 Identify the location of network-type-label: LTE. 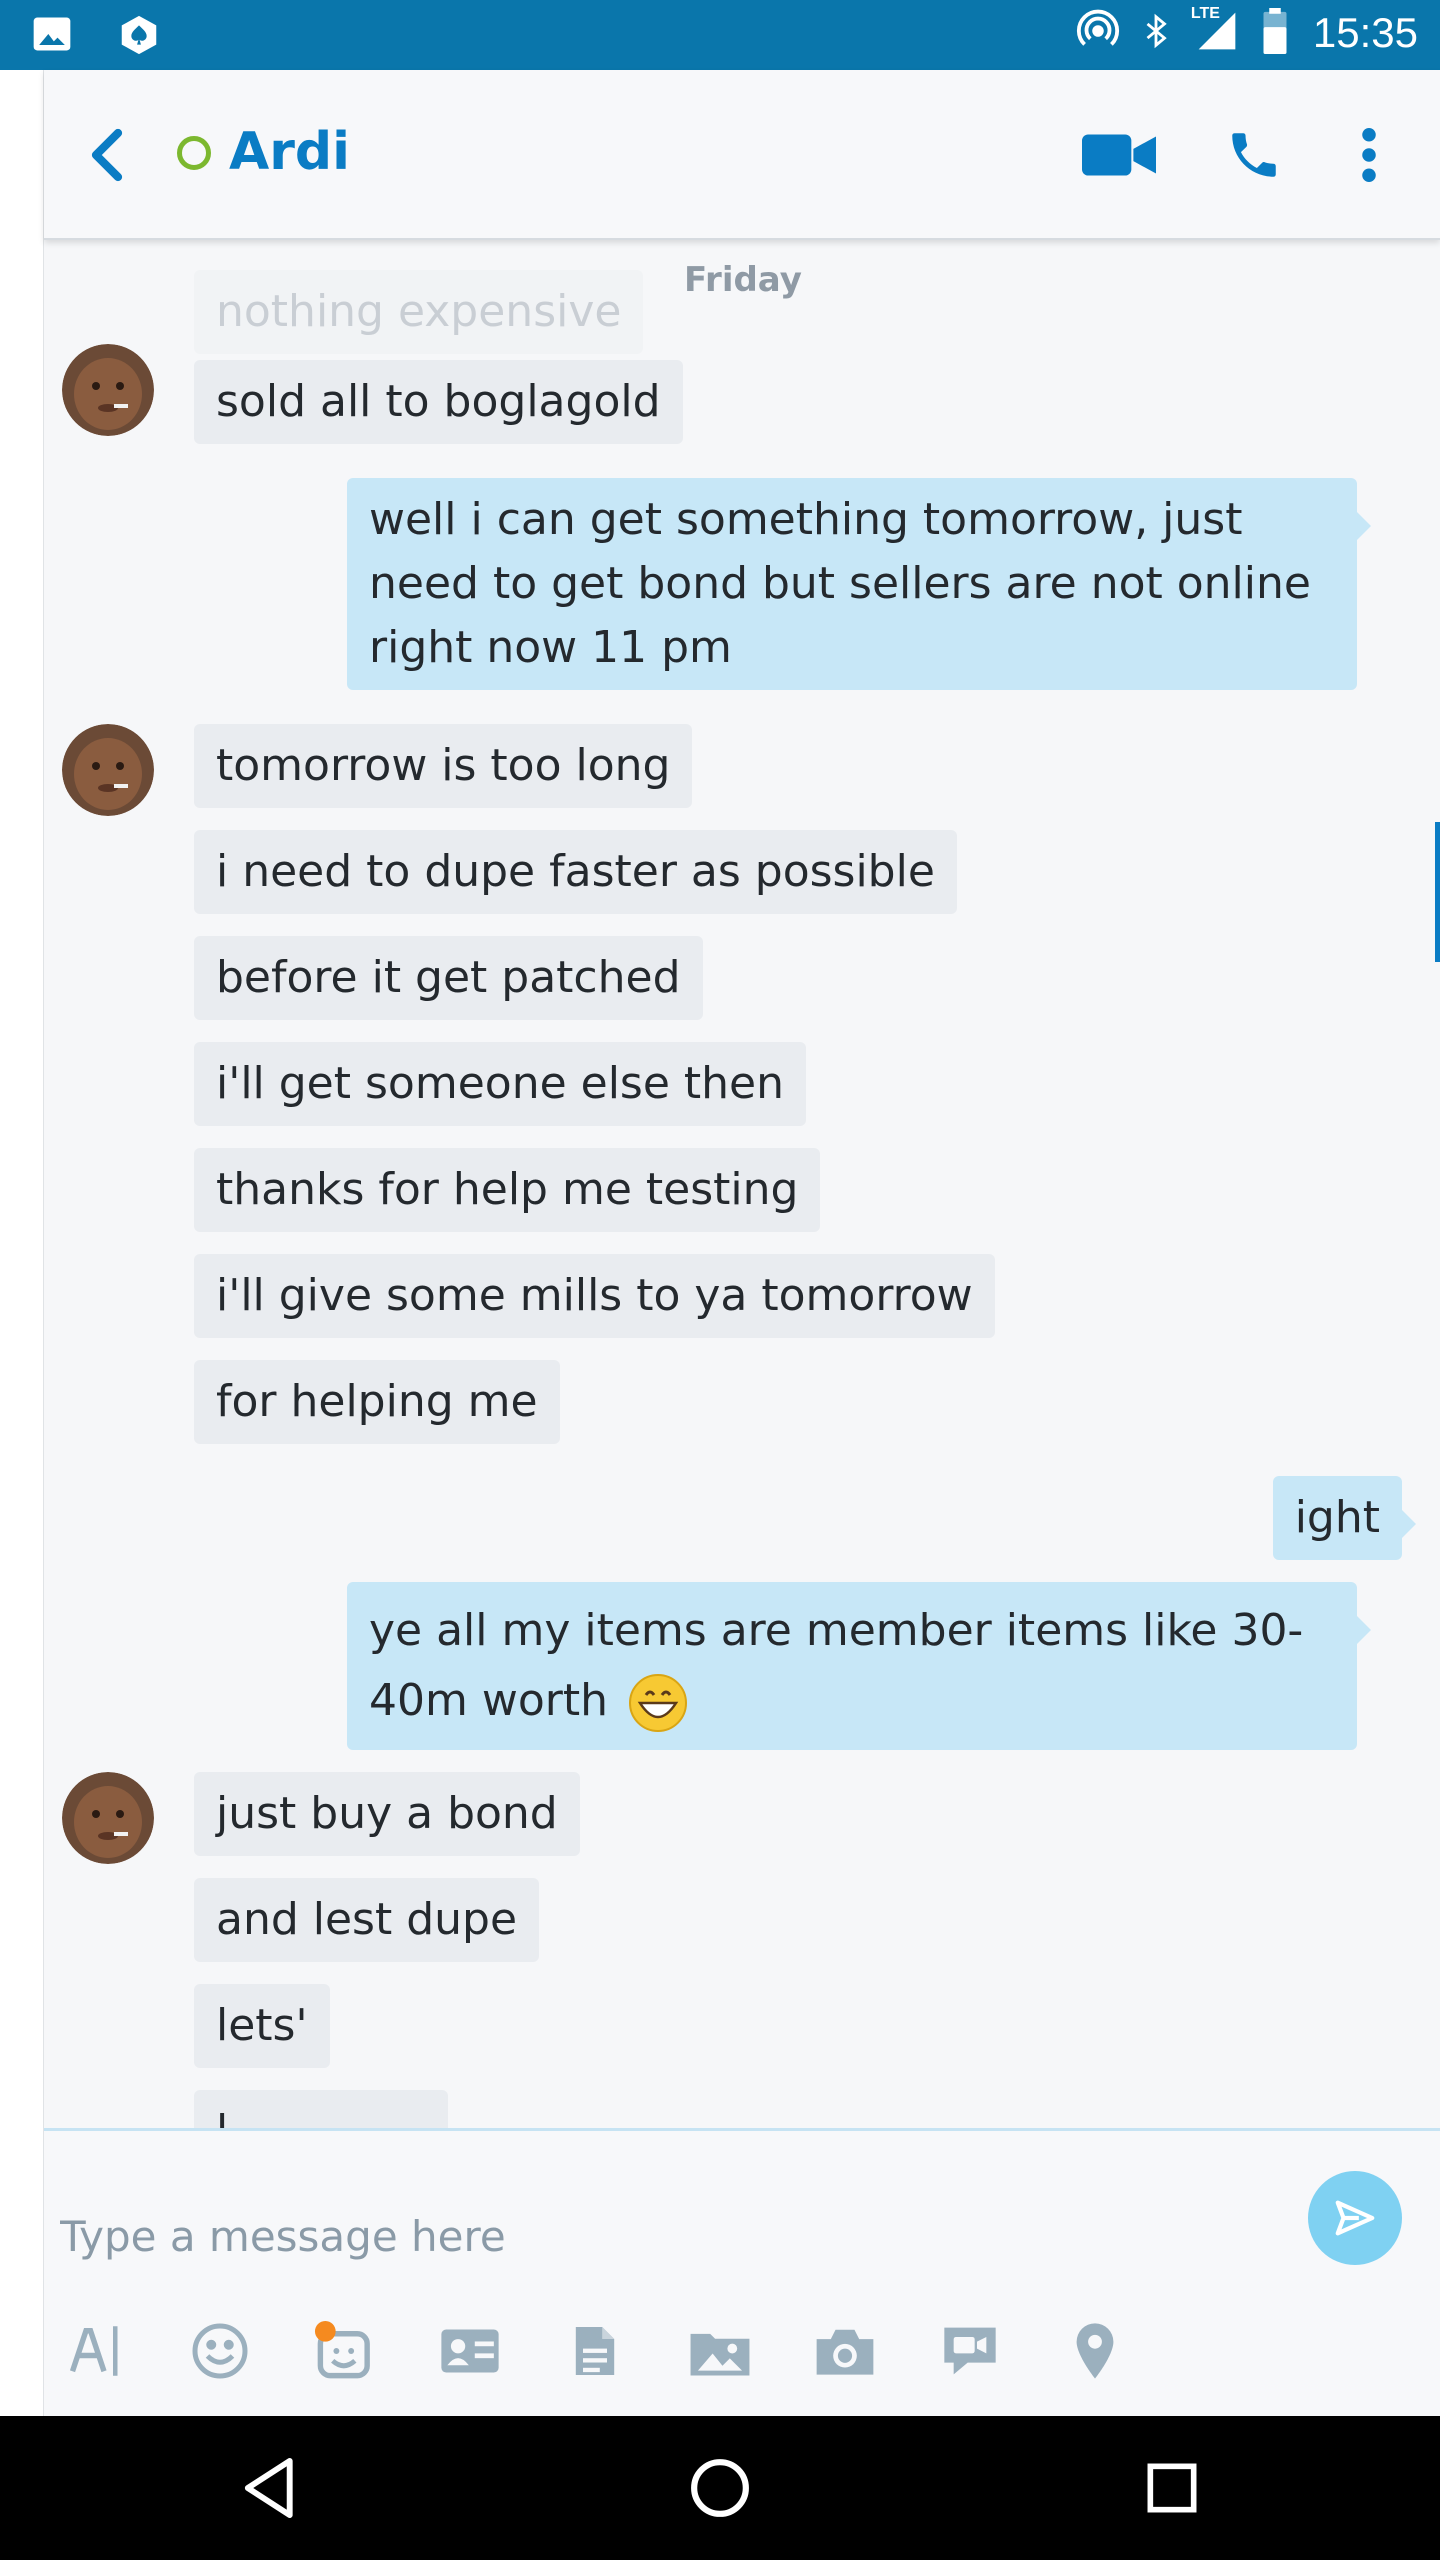
(1205, 13).